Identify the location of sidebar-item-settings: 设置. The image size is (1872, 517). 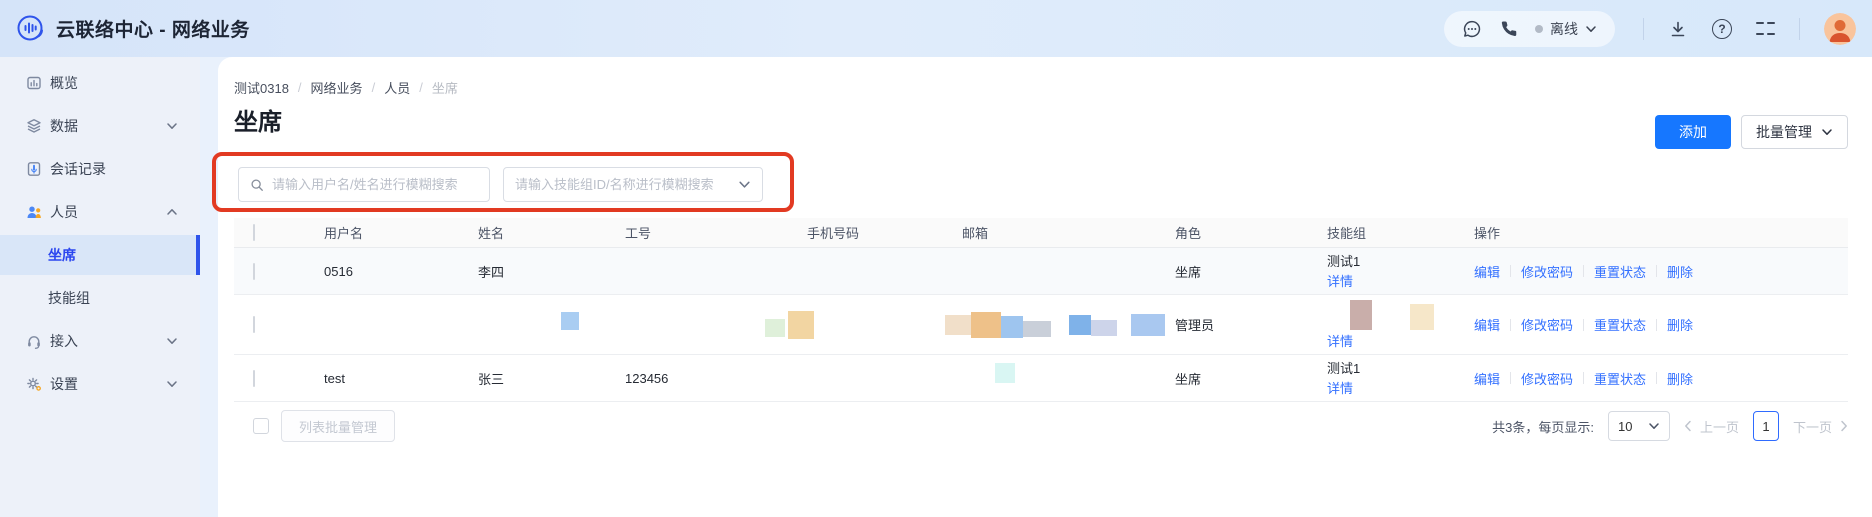
(100, 384).